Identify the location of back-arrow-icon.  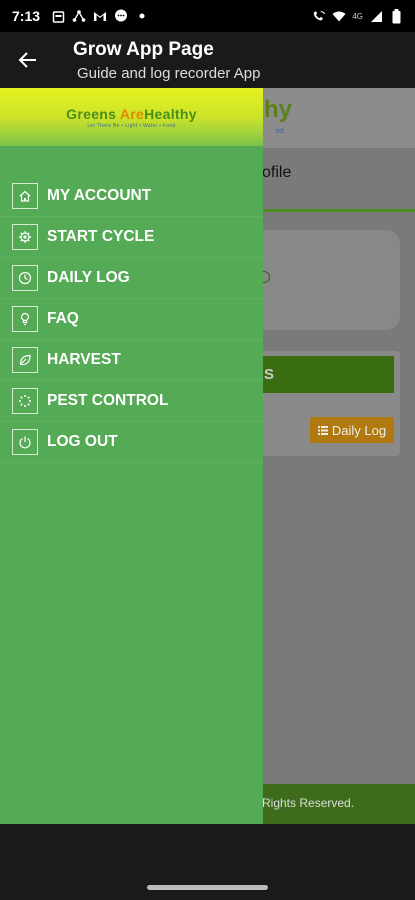
(27, 60).